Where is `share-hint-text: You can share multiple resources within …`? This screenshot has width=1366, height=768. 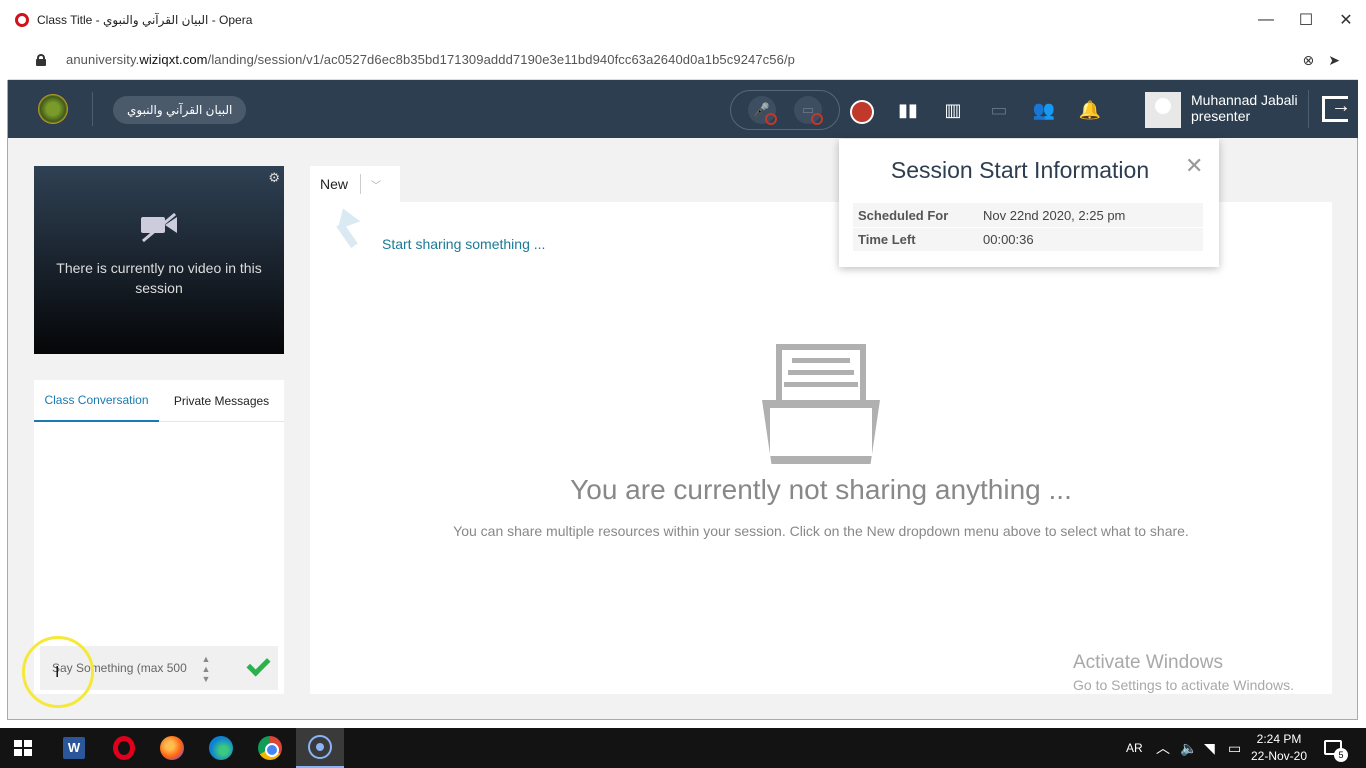 share-hint-text: You can share multiple resources within … is located at coordinates (821, 531).